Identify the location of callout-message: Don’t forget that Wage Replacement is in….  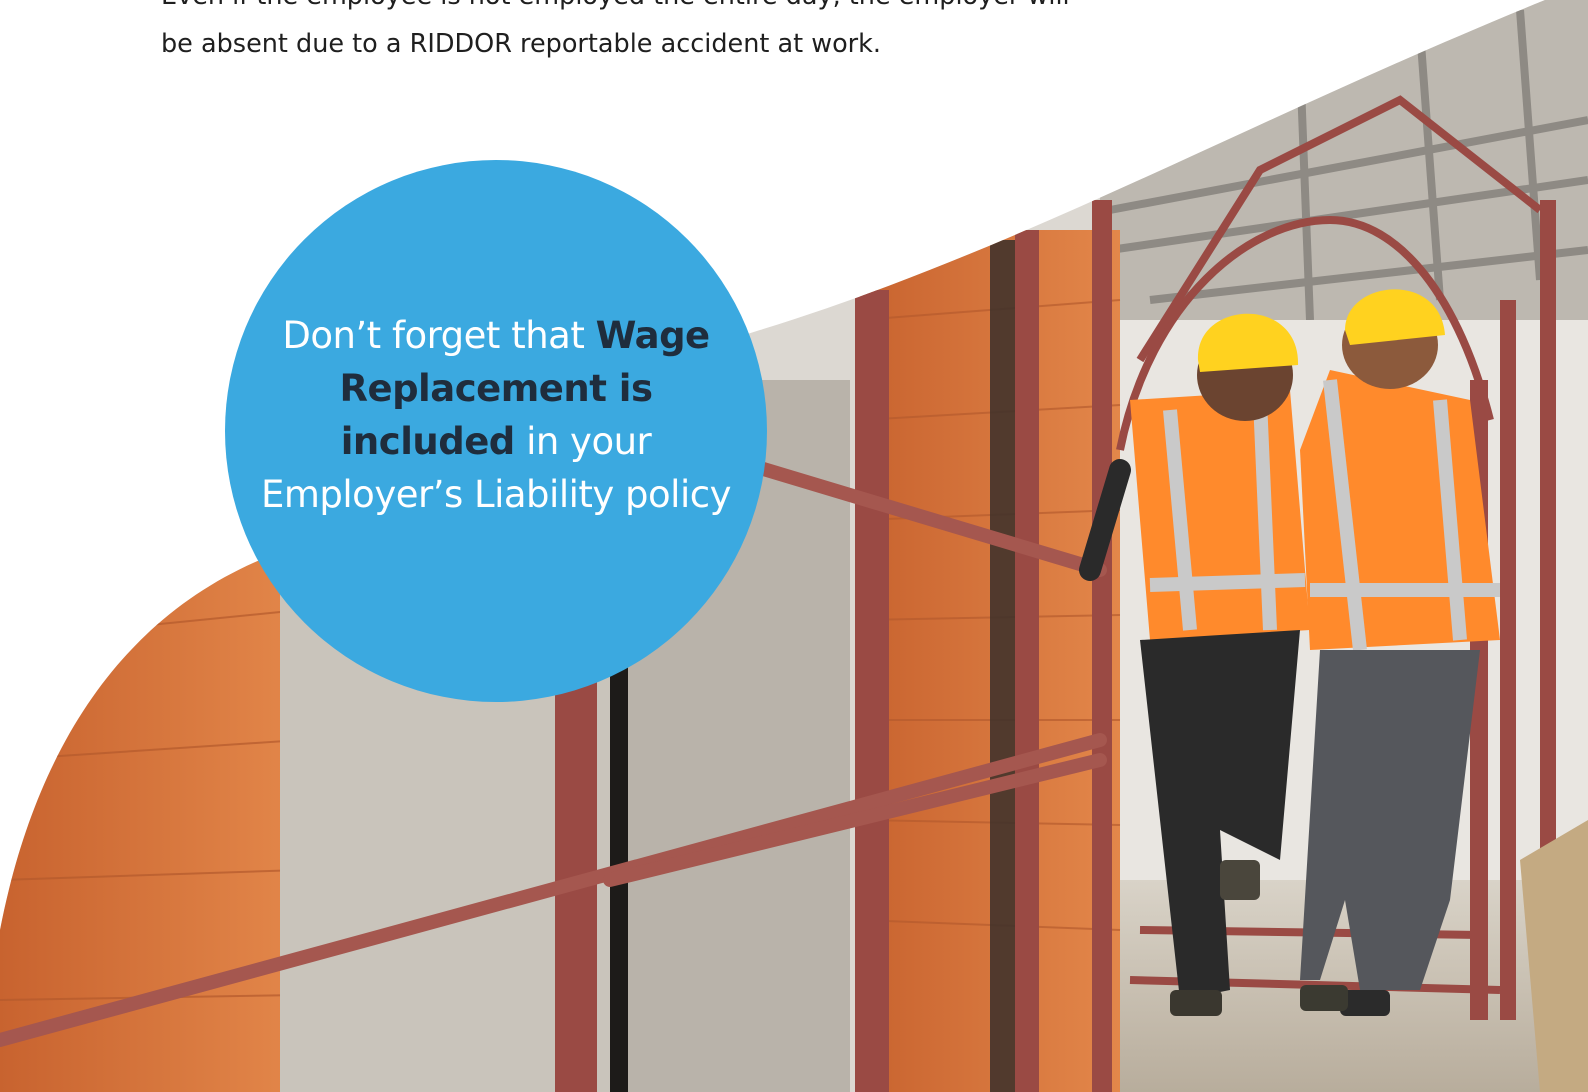
(496, 415).